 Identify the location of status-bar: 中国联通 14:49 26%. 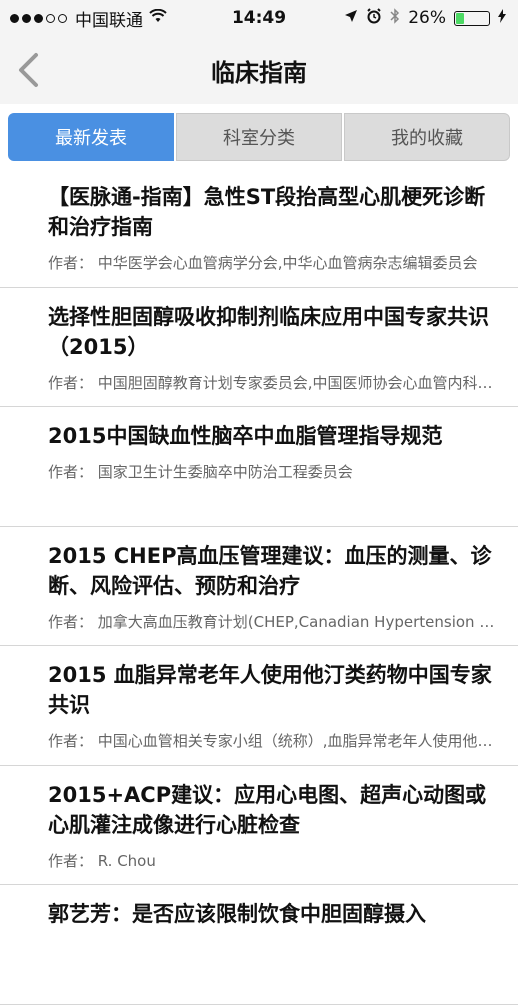
(259, 18).